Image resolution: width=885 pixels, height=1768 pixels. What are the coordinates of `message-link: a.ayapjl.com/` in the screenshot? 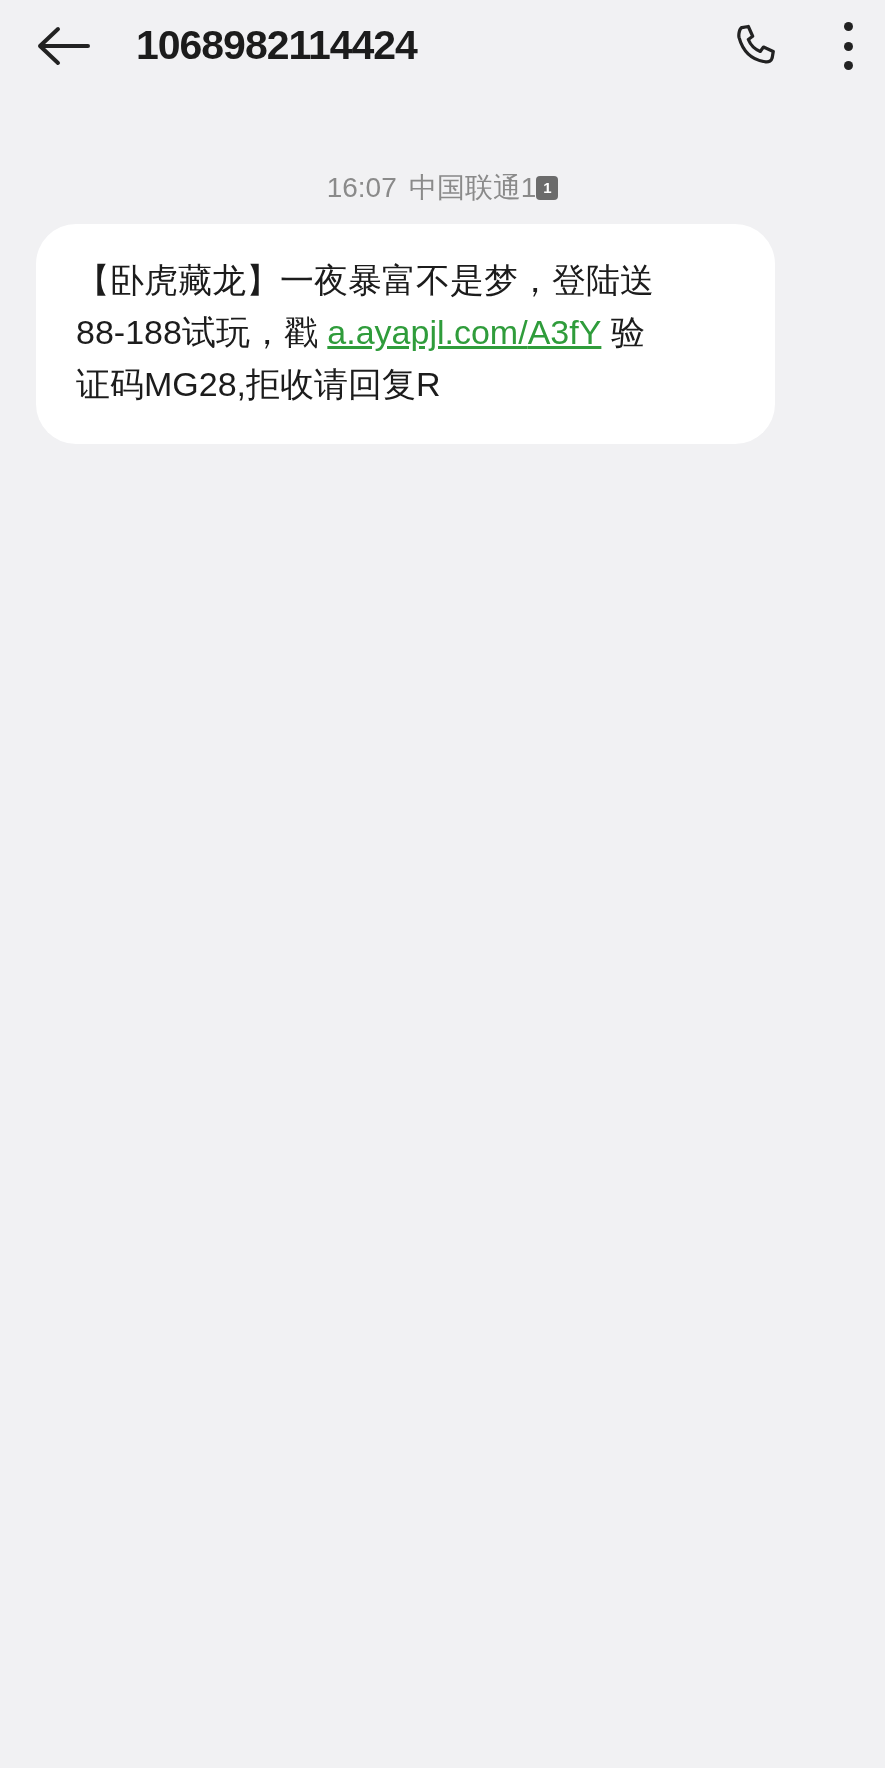 It's located at (427, 332).